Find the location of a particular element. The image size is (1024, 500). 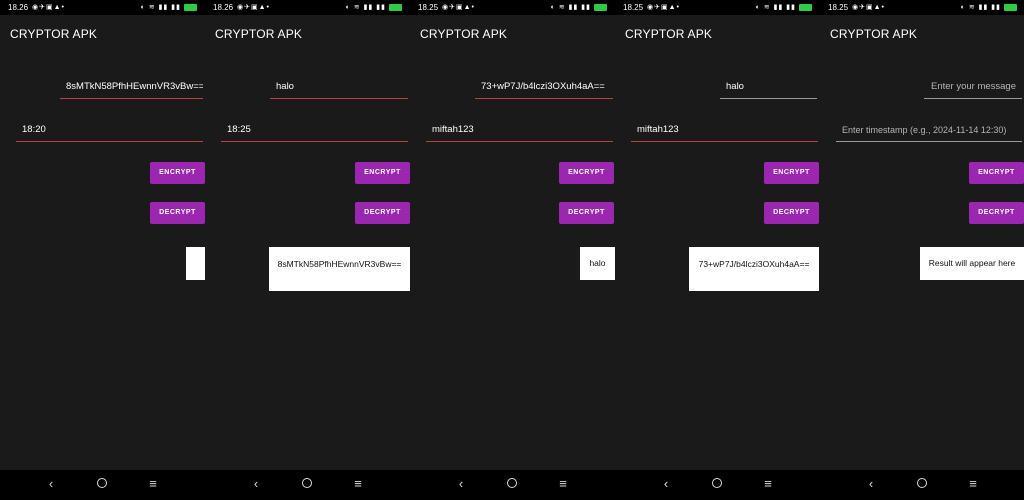

timestamp-input: 18:25 is located at coordinates (314, 131).